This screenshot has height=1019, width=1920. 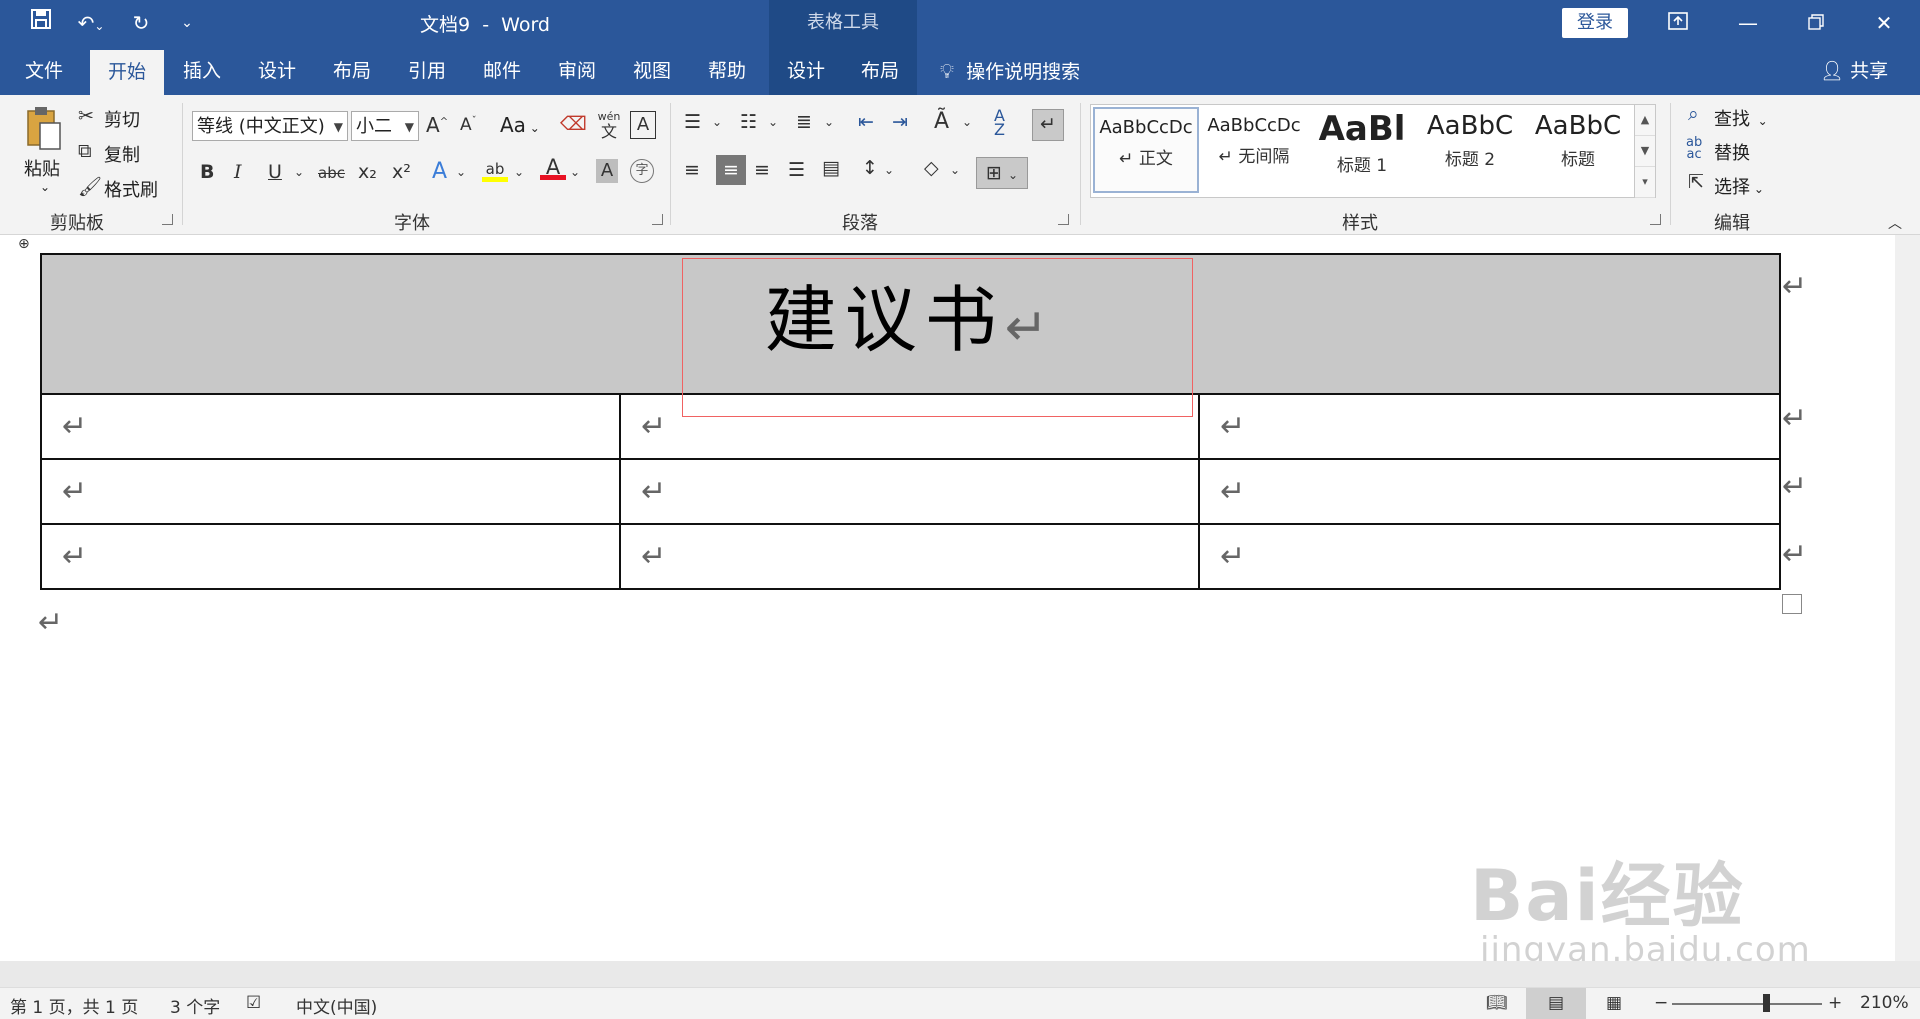 I want to click on paragraph-launcher-icon, so click(x=1063, y=219).